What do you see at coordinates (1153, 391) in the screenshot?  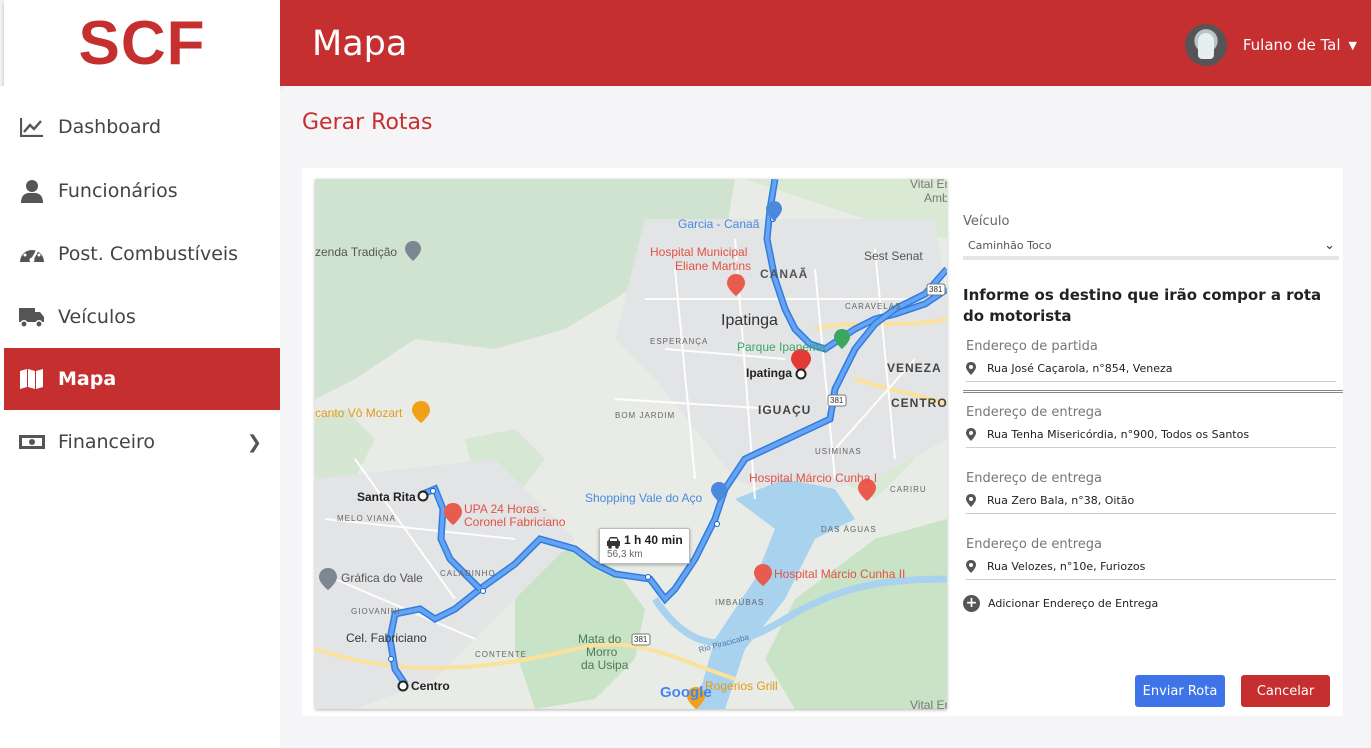 I see `divider` at bounding box center [1153, 391].